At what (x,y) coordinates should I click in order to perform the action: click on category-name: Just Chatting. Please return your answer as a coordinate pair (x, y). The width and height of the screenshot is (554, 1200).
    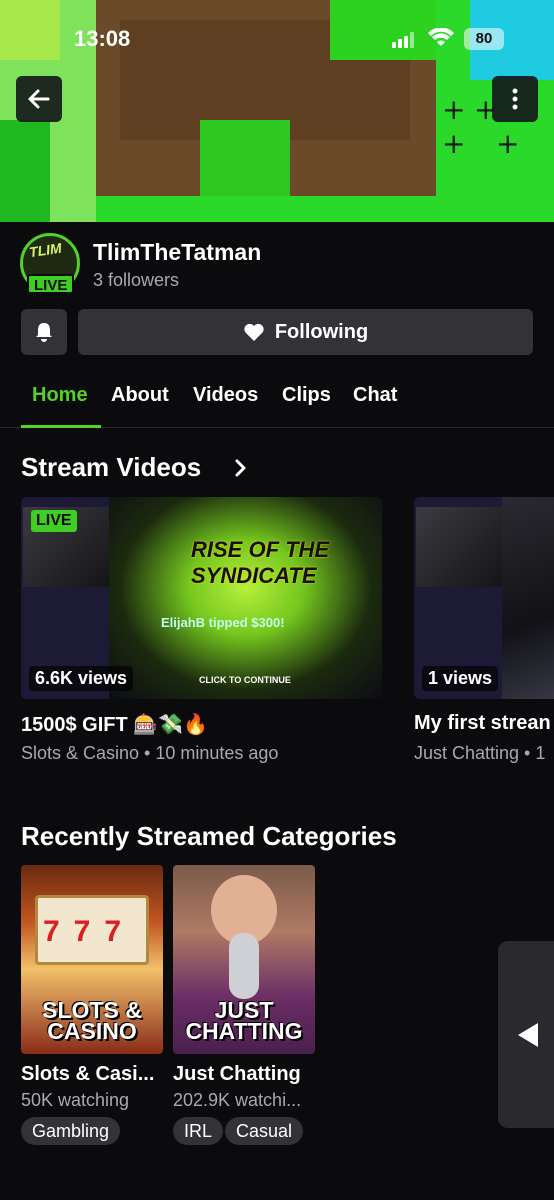
    Looking at the image, I should click on (237, 1074).